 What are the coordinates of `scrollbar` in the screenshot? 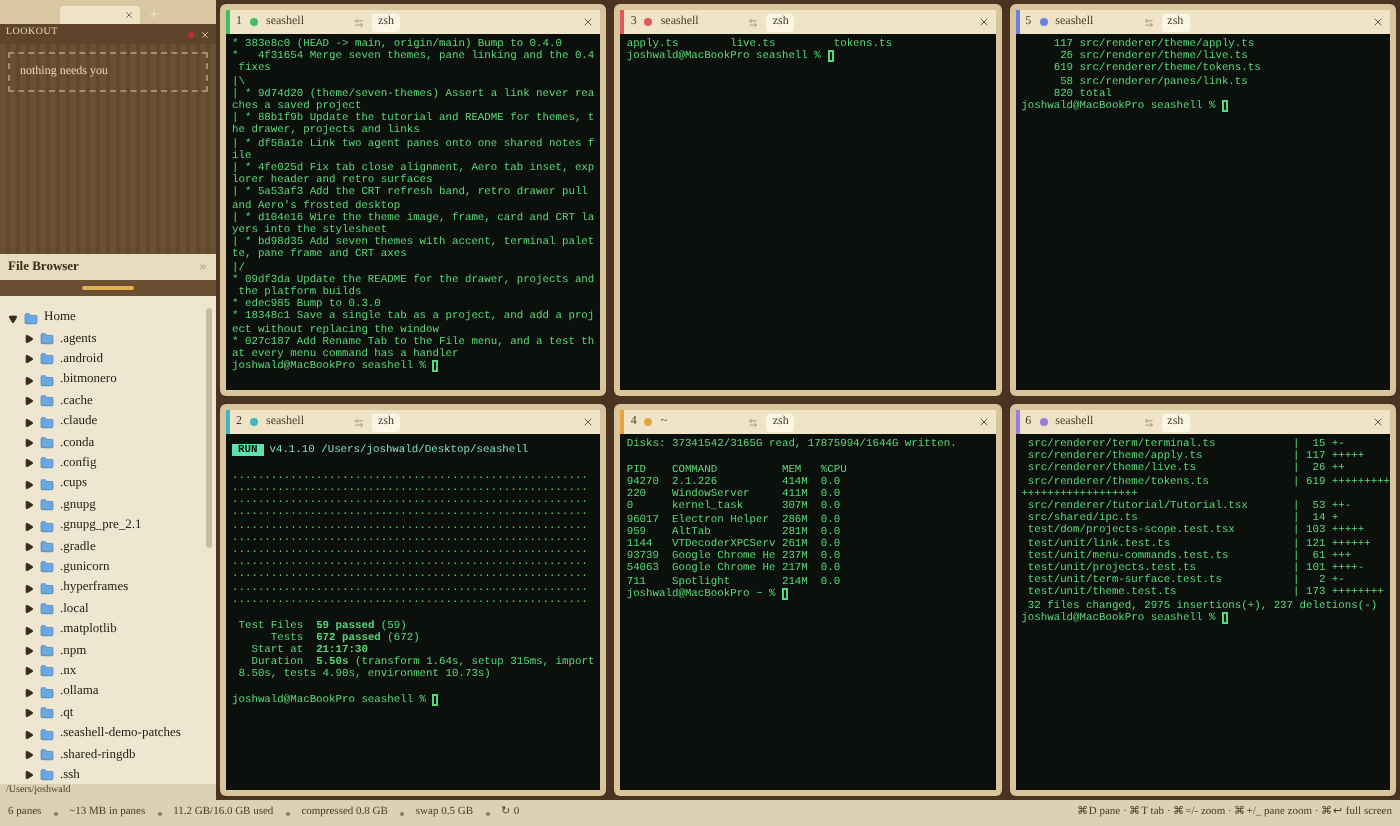 It's located at (209, 428).